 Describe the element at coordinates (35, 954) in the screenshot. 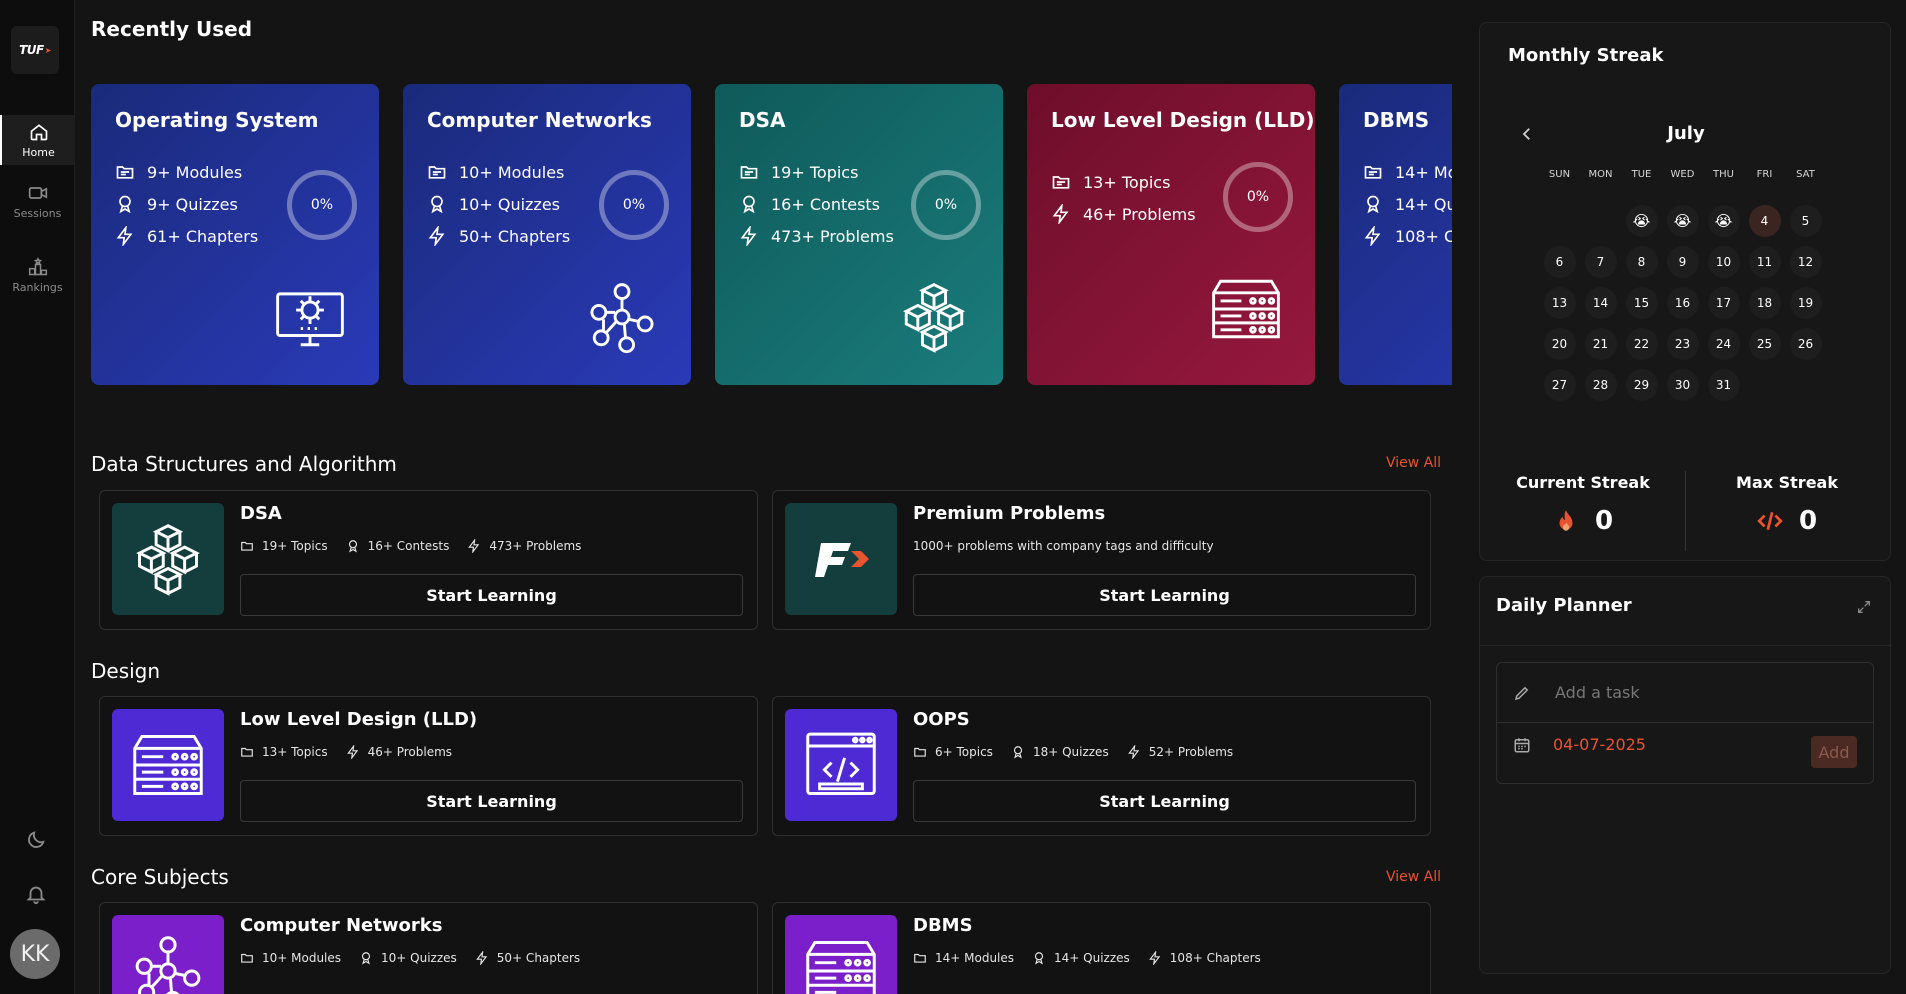

I see `avatar: KK` at that location.